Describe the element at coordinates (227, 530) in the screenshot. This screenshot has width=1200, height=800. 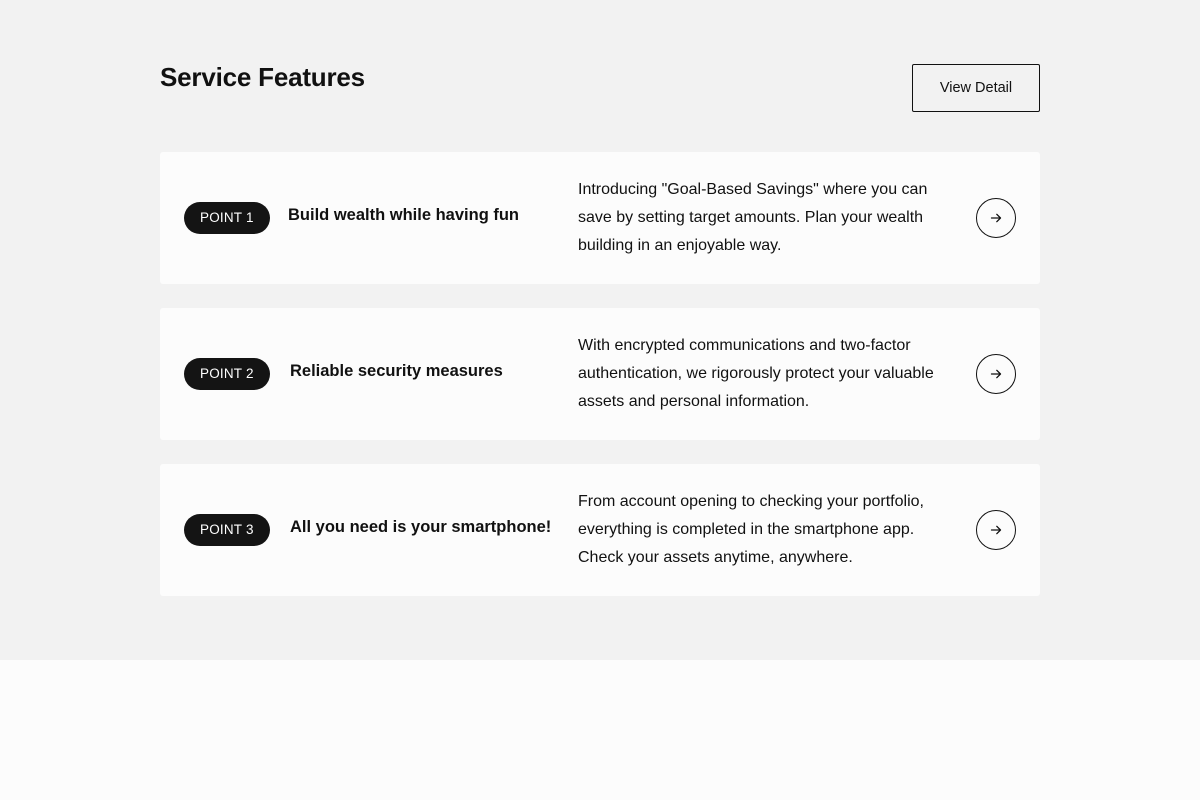
I see `feature-badge: POINT 3` at that location.